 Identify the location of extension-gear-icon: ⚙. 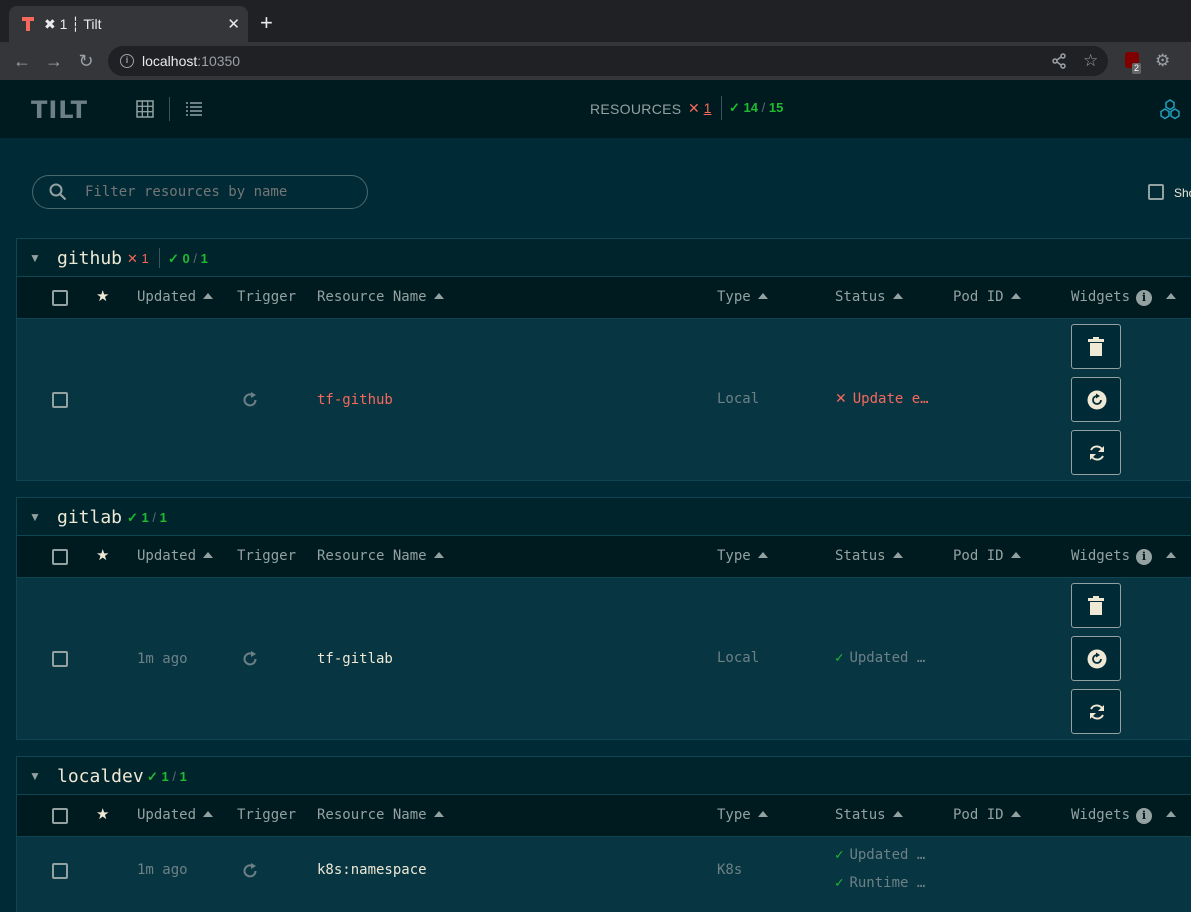
(1162, 61).